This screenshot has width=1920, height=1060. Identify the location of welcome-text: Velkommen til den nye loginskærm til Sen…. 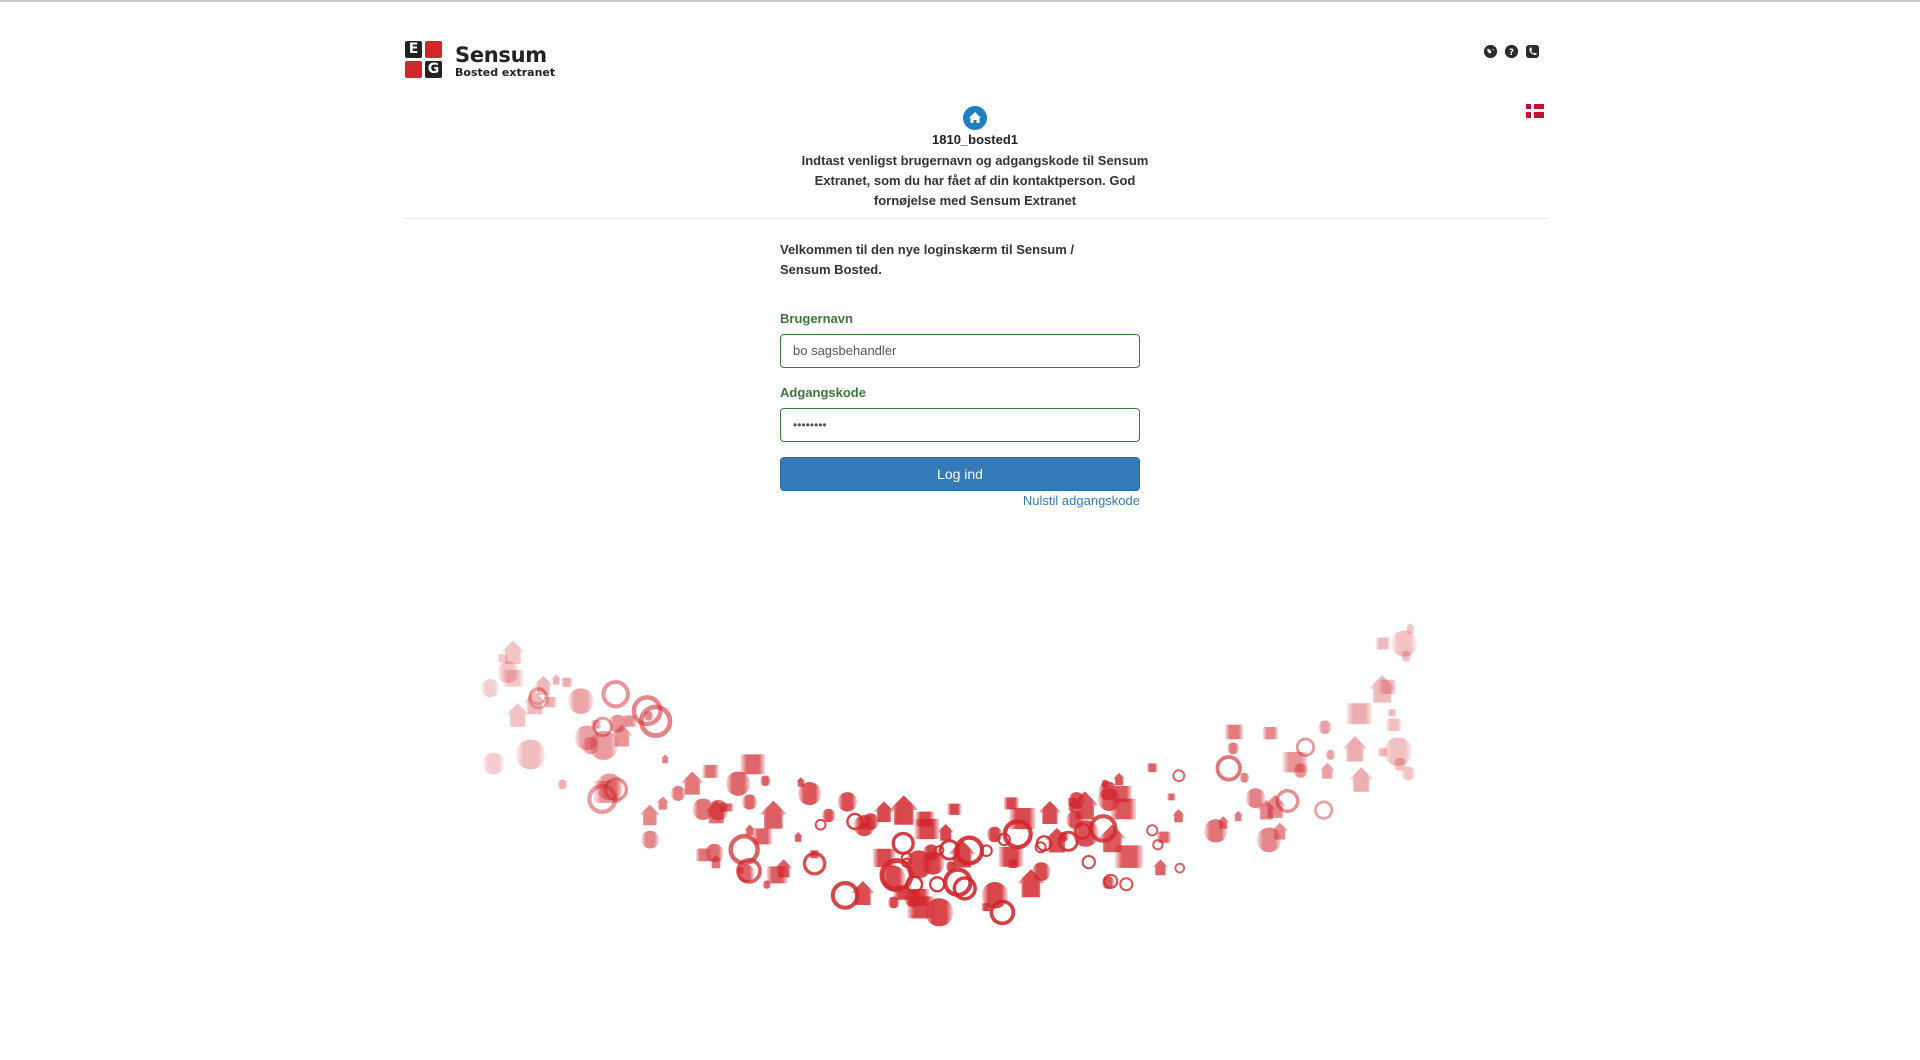
(927, 259).